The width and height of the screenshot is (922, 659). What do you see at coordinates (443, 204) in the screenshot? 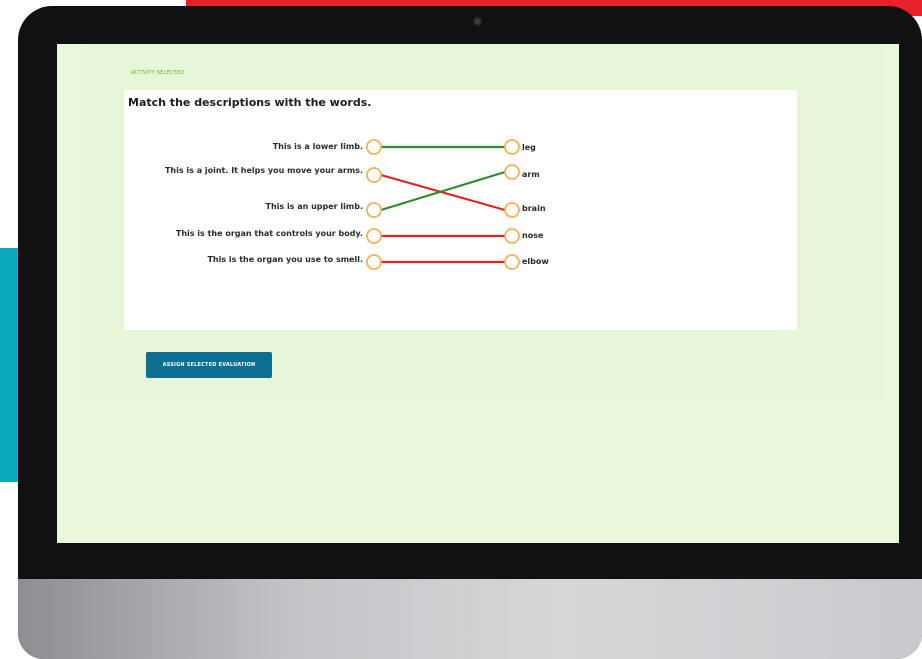
I see `matching-board` at bounding box center [443, 204].